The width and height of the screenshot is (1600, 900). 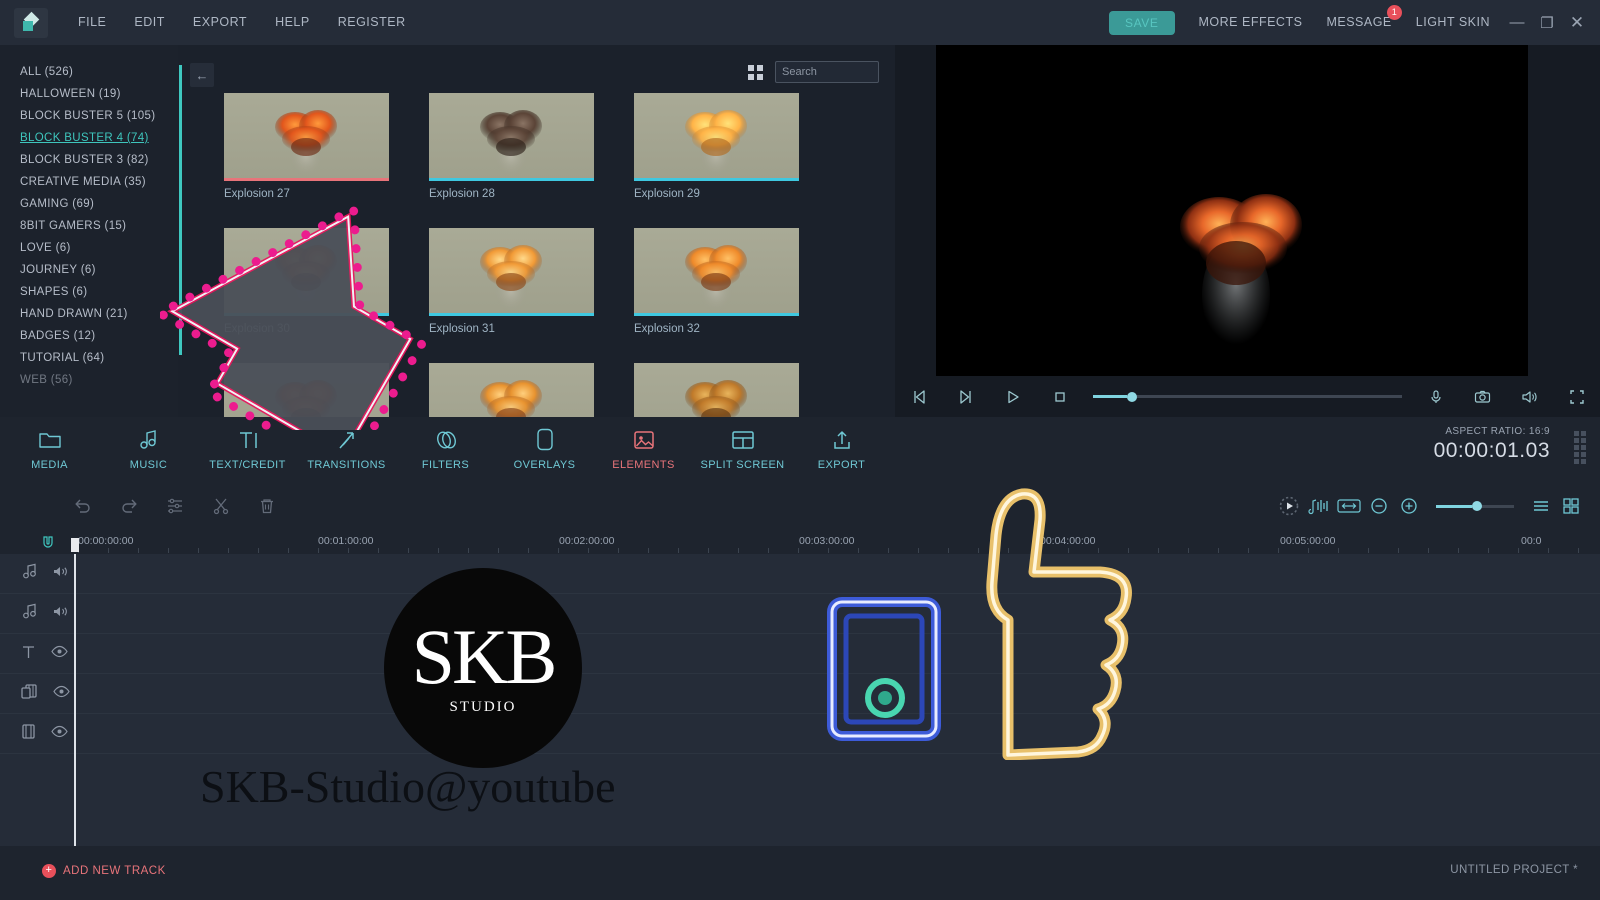 What do you see at coordinates (544, 449) in the screenshot?
I see `tab-overlays: OVERLAYS` at bounding box center [544, 449].